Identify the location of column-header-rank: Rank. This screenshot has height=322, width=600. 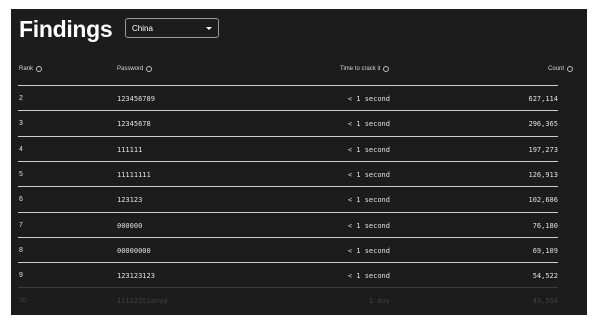
(31, 69).